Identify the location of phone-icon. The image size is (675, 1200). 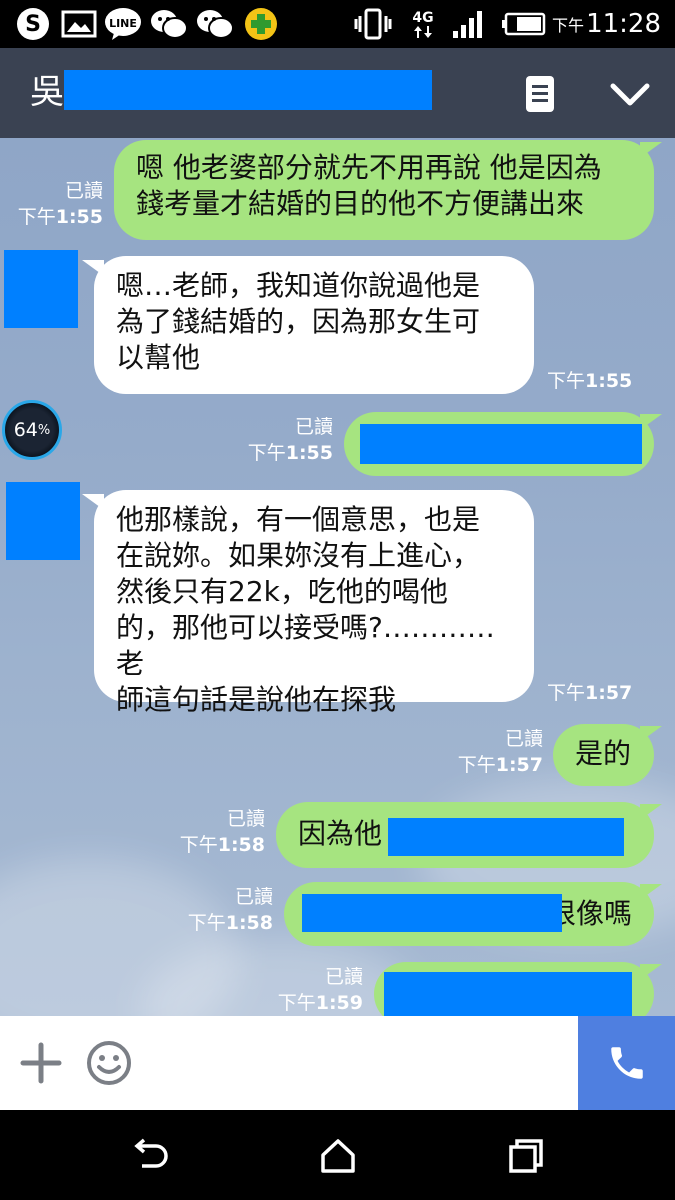
(626, 1063).